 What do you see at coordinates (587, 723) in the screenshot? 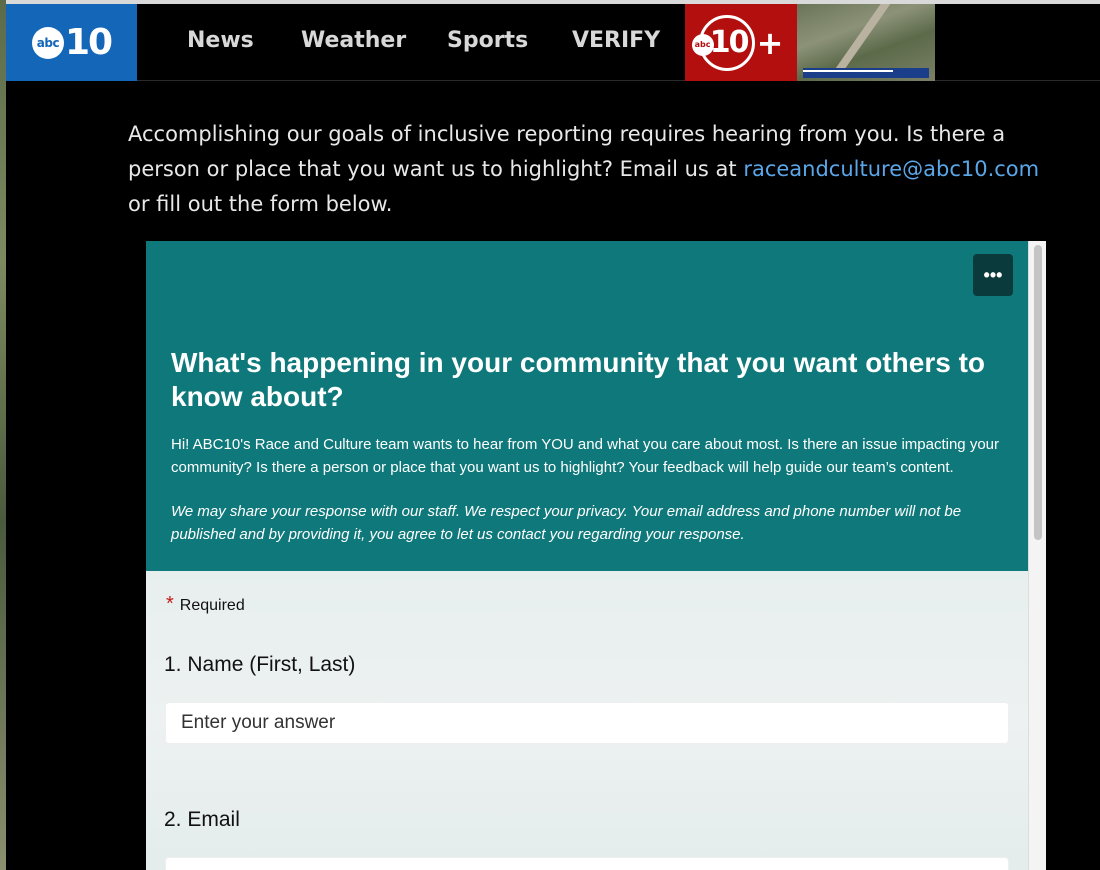
I see `name-input` at bounding box center [587, 723].